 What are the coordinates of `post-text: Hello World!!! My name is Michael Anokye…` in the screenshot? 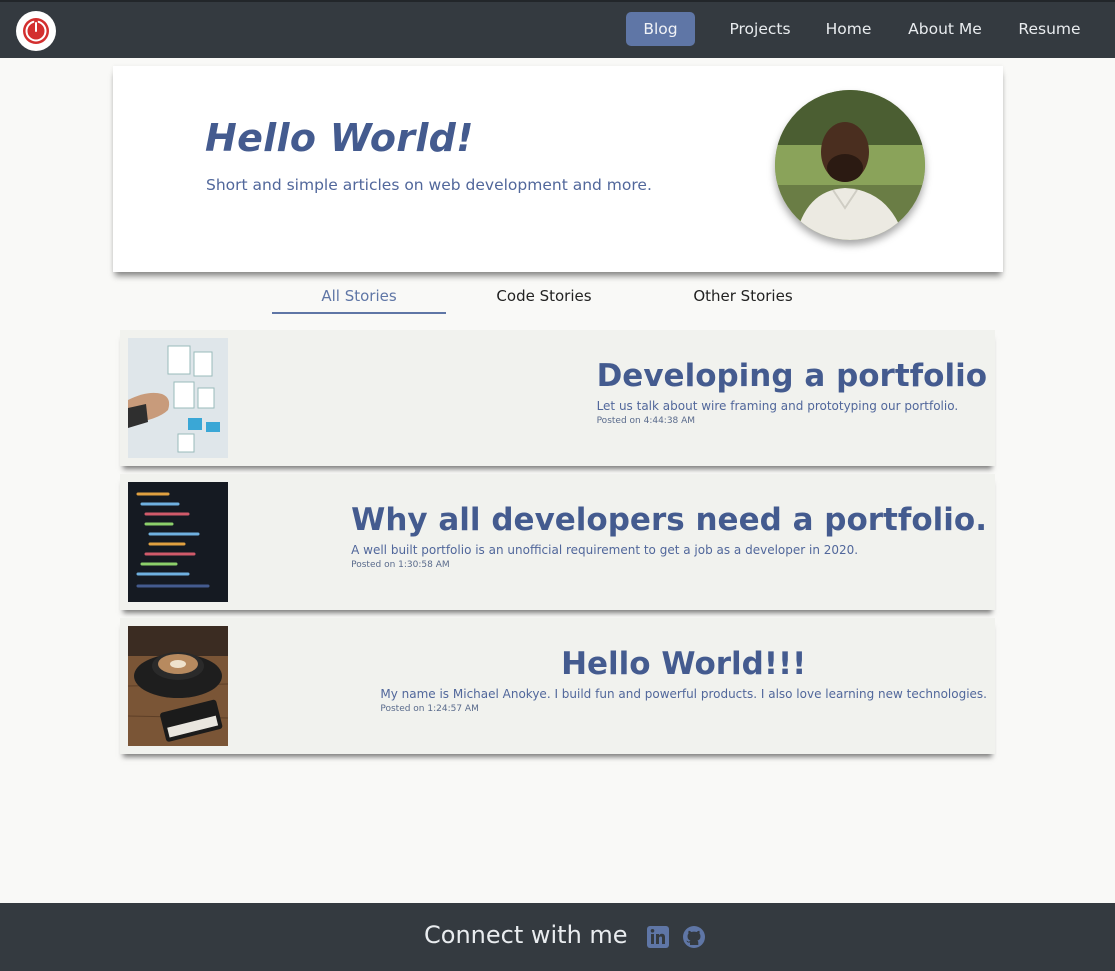 It's located at (683, 678).